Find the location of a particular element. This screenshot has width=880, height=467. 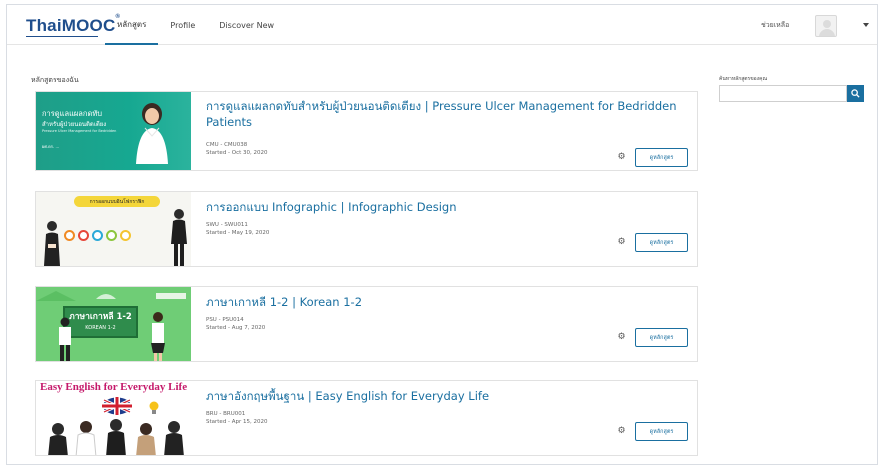

thumb-dots is located at coordinates (97, 235).